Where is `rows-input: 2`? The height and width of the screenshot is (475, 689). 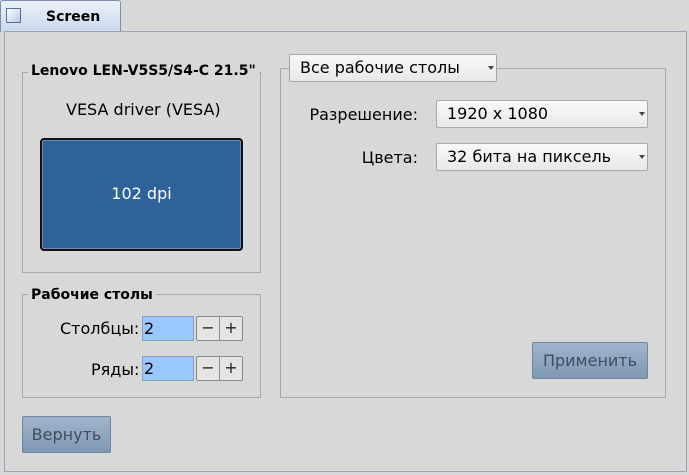 rows-input: 2 is located at coordinates (168, 368).